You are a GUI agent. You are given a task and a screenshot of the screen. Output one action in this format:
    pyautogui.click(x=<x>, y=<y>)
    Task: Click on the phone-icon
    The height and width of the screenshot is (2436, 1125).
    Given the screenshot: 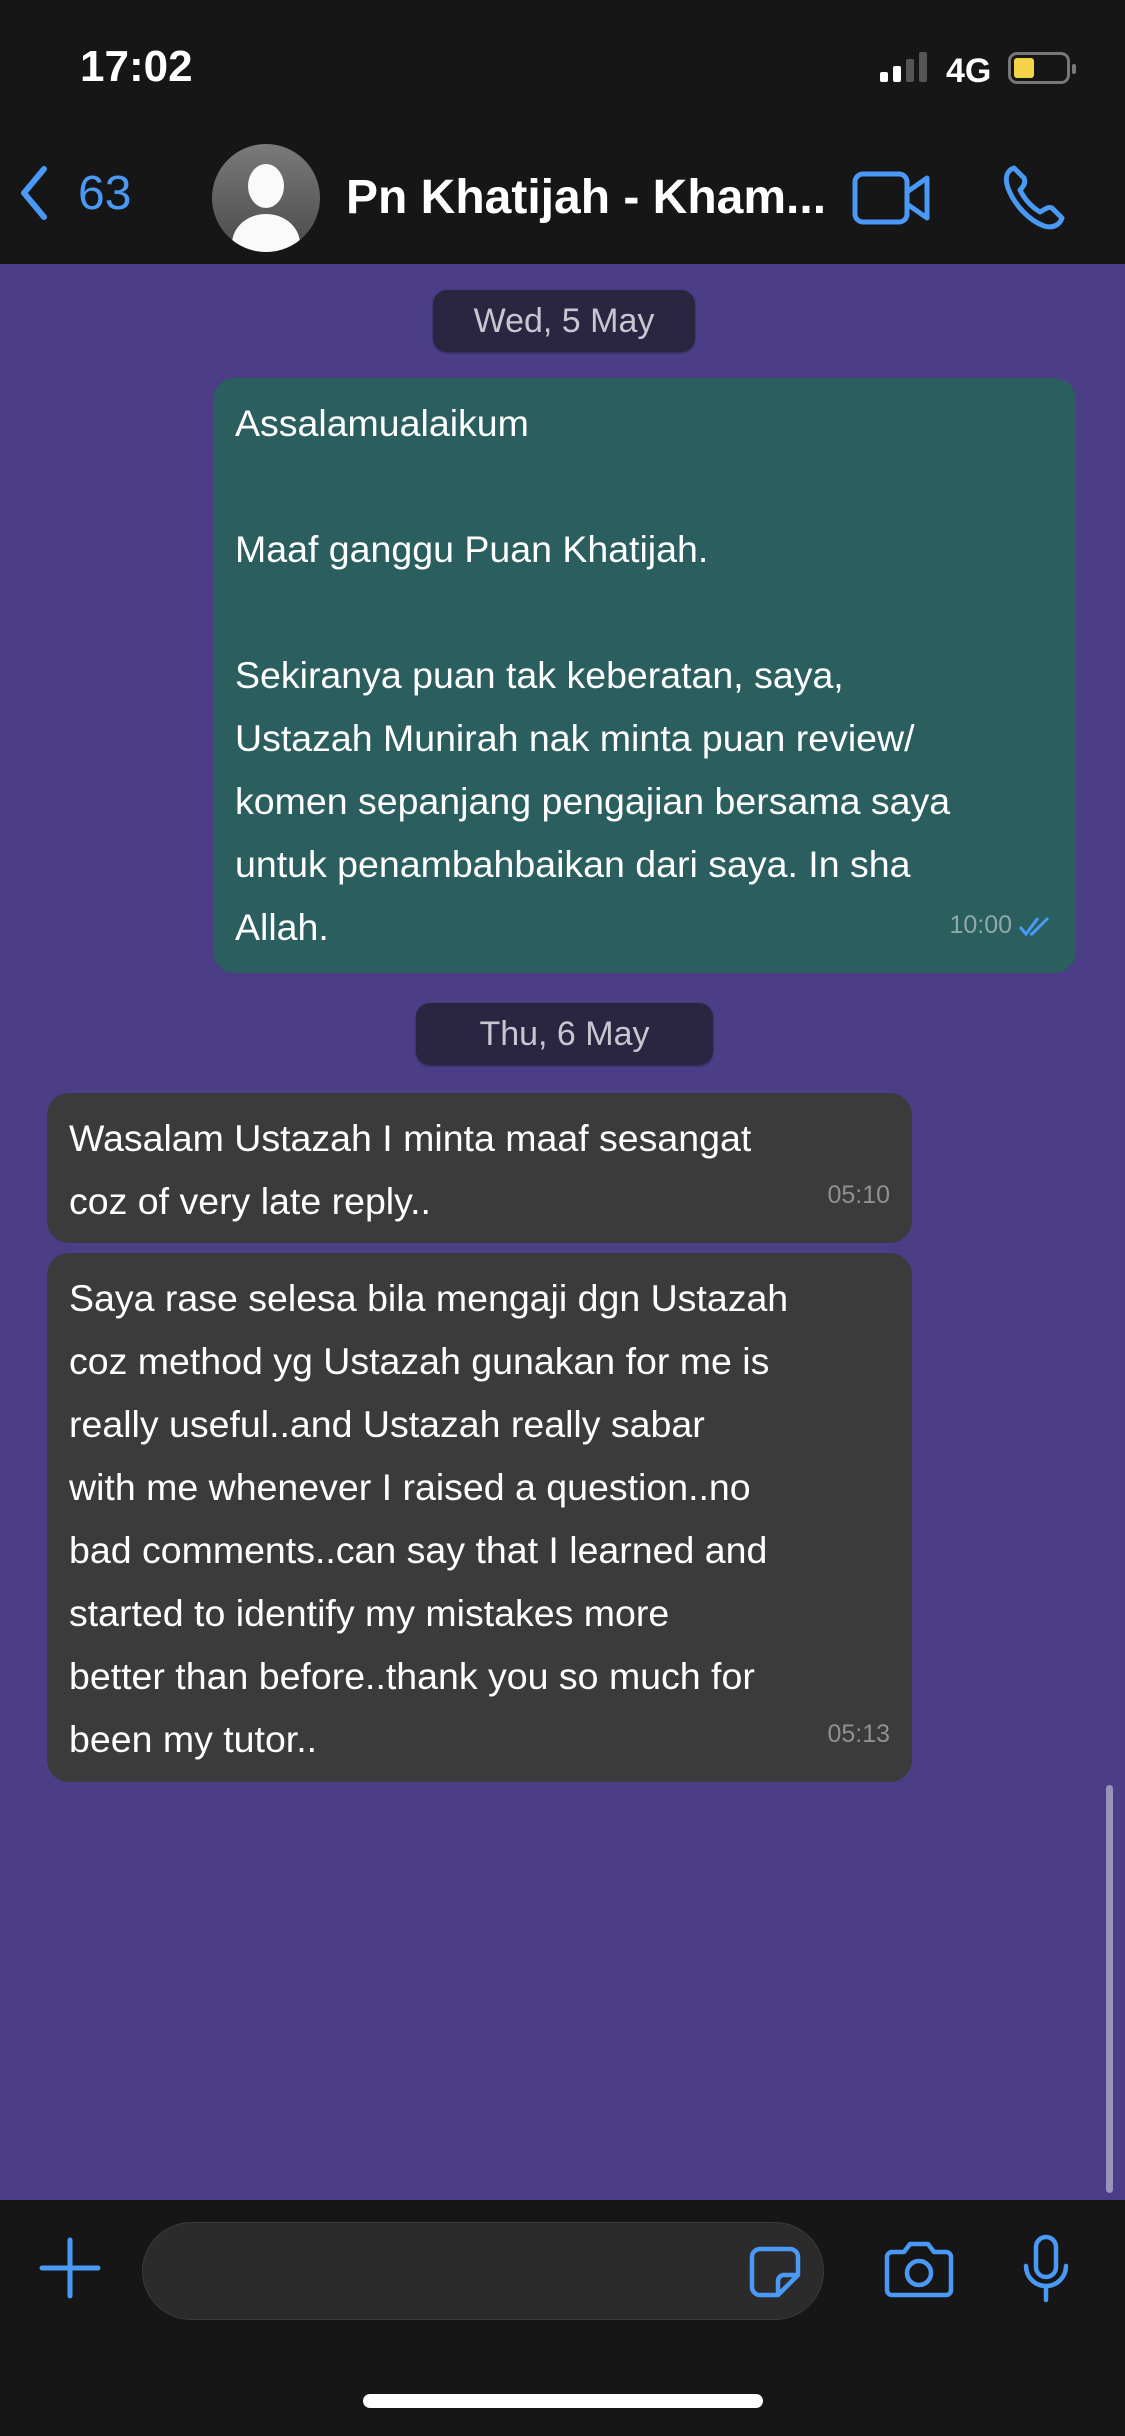 What is the action you would take?
    pyautogui.click(x=1034, y=197)
    